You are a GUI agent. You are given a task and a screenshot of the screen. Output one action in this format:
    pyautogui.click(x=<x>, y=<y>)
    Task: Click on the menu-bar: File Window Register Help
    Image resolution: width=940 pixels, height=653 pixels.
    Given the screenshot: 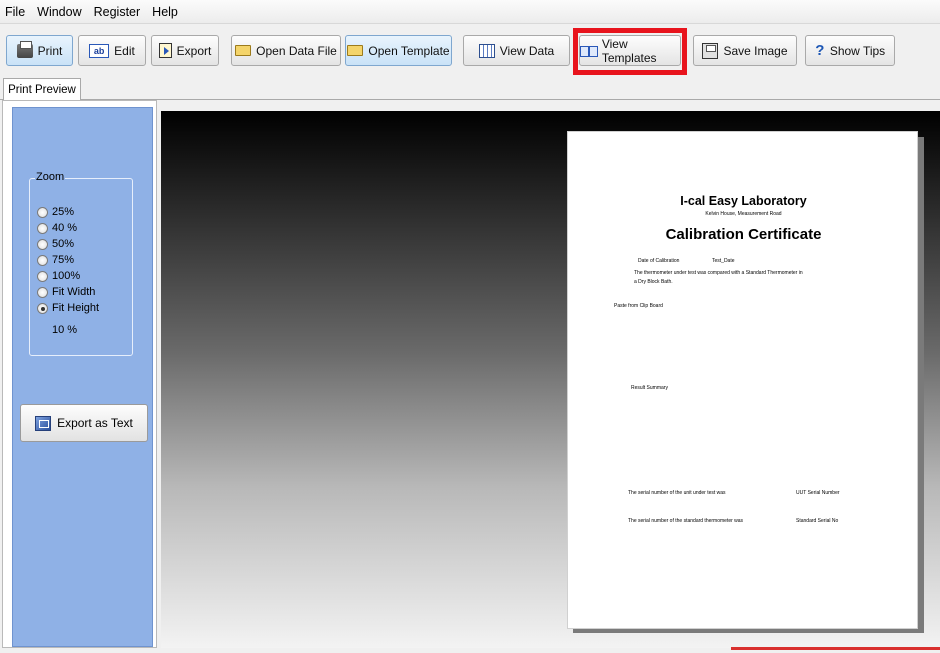 What is the action you would take?
    pyautogui.click(x=470, y=12)
    